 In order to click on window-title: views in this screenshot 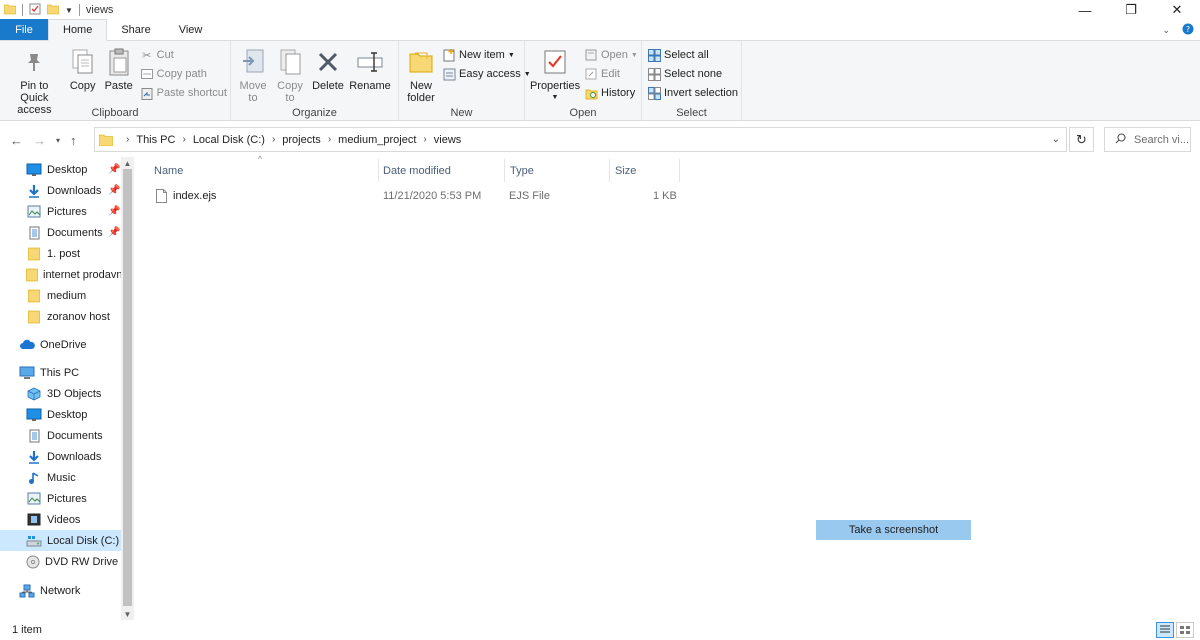, I will do `click(99, 10)`.